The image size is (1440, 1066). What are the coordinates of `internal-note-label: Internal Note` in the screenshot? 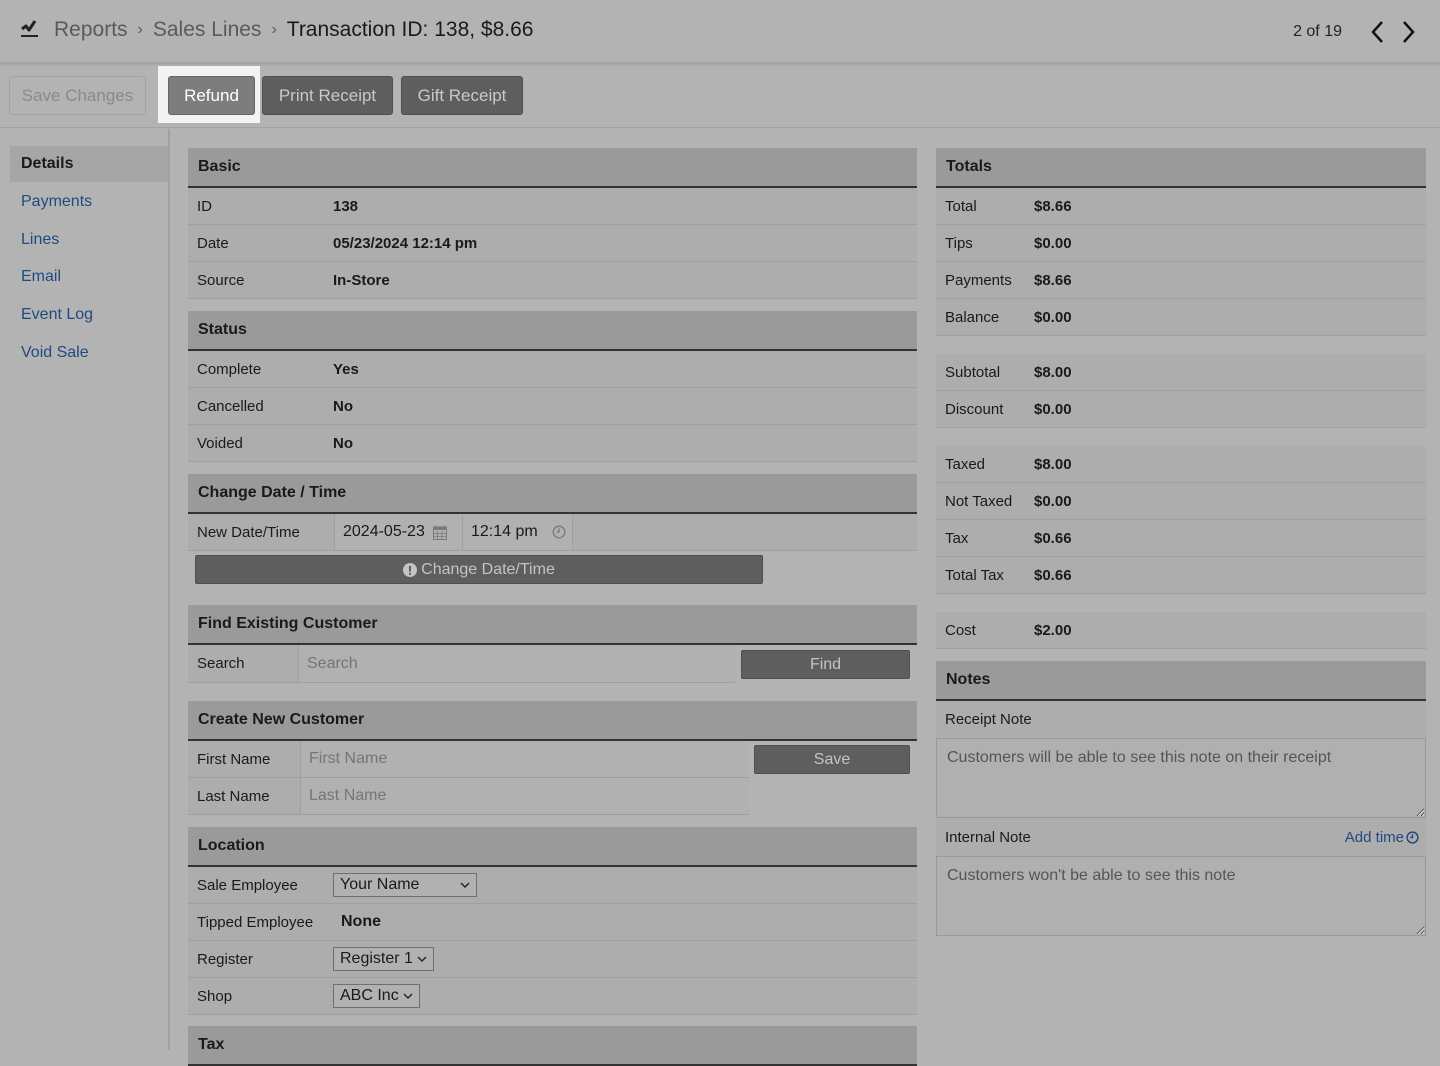 It's located at (988, 837).